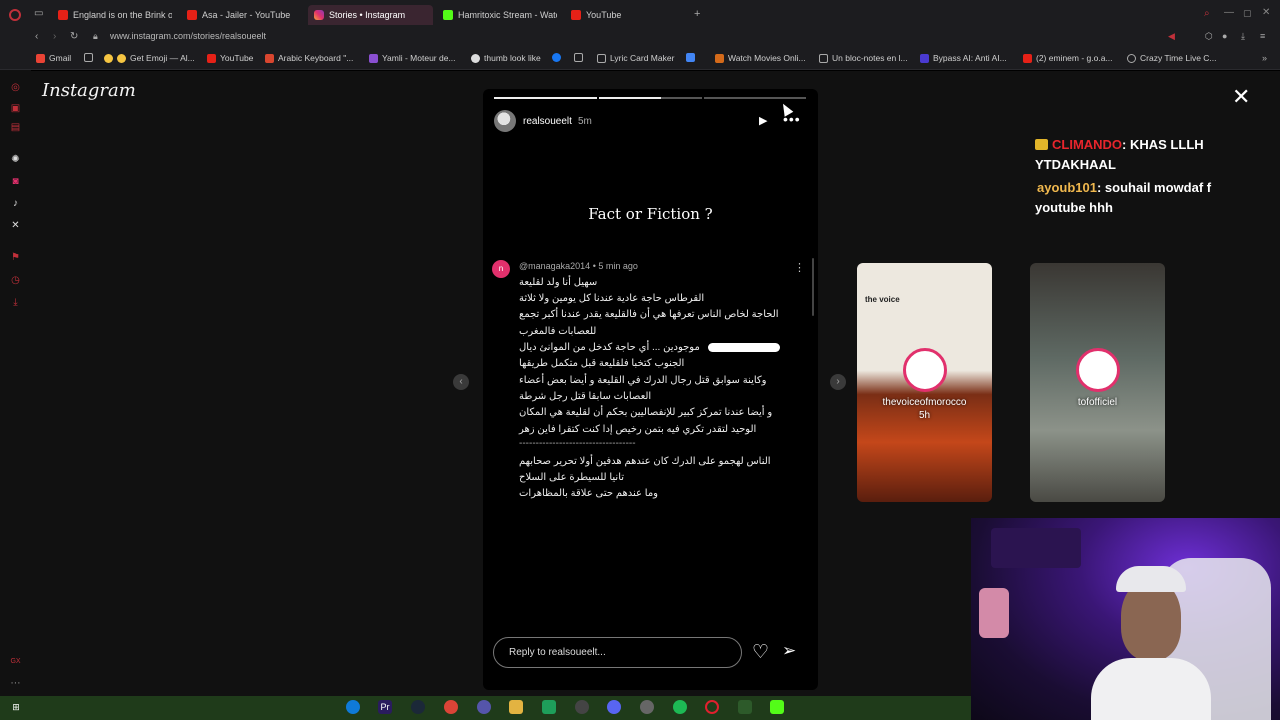 This screenshot has height=720, width=1280. What do you see at coordinates (813, 287) in the screenshot?
I see `comment-scrollbar` at bounding box center [813, 287].